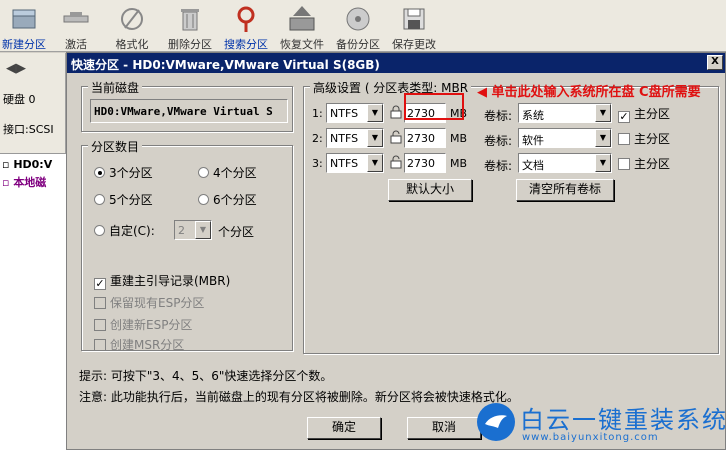 The width and height of the screenshot is (726, 450). I want to click on save-changes-button: 保存更改, so click(414, 26).